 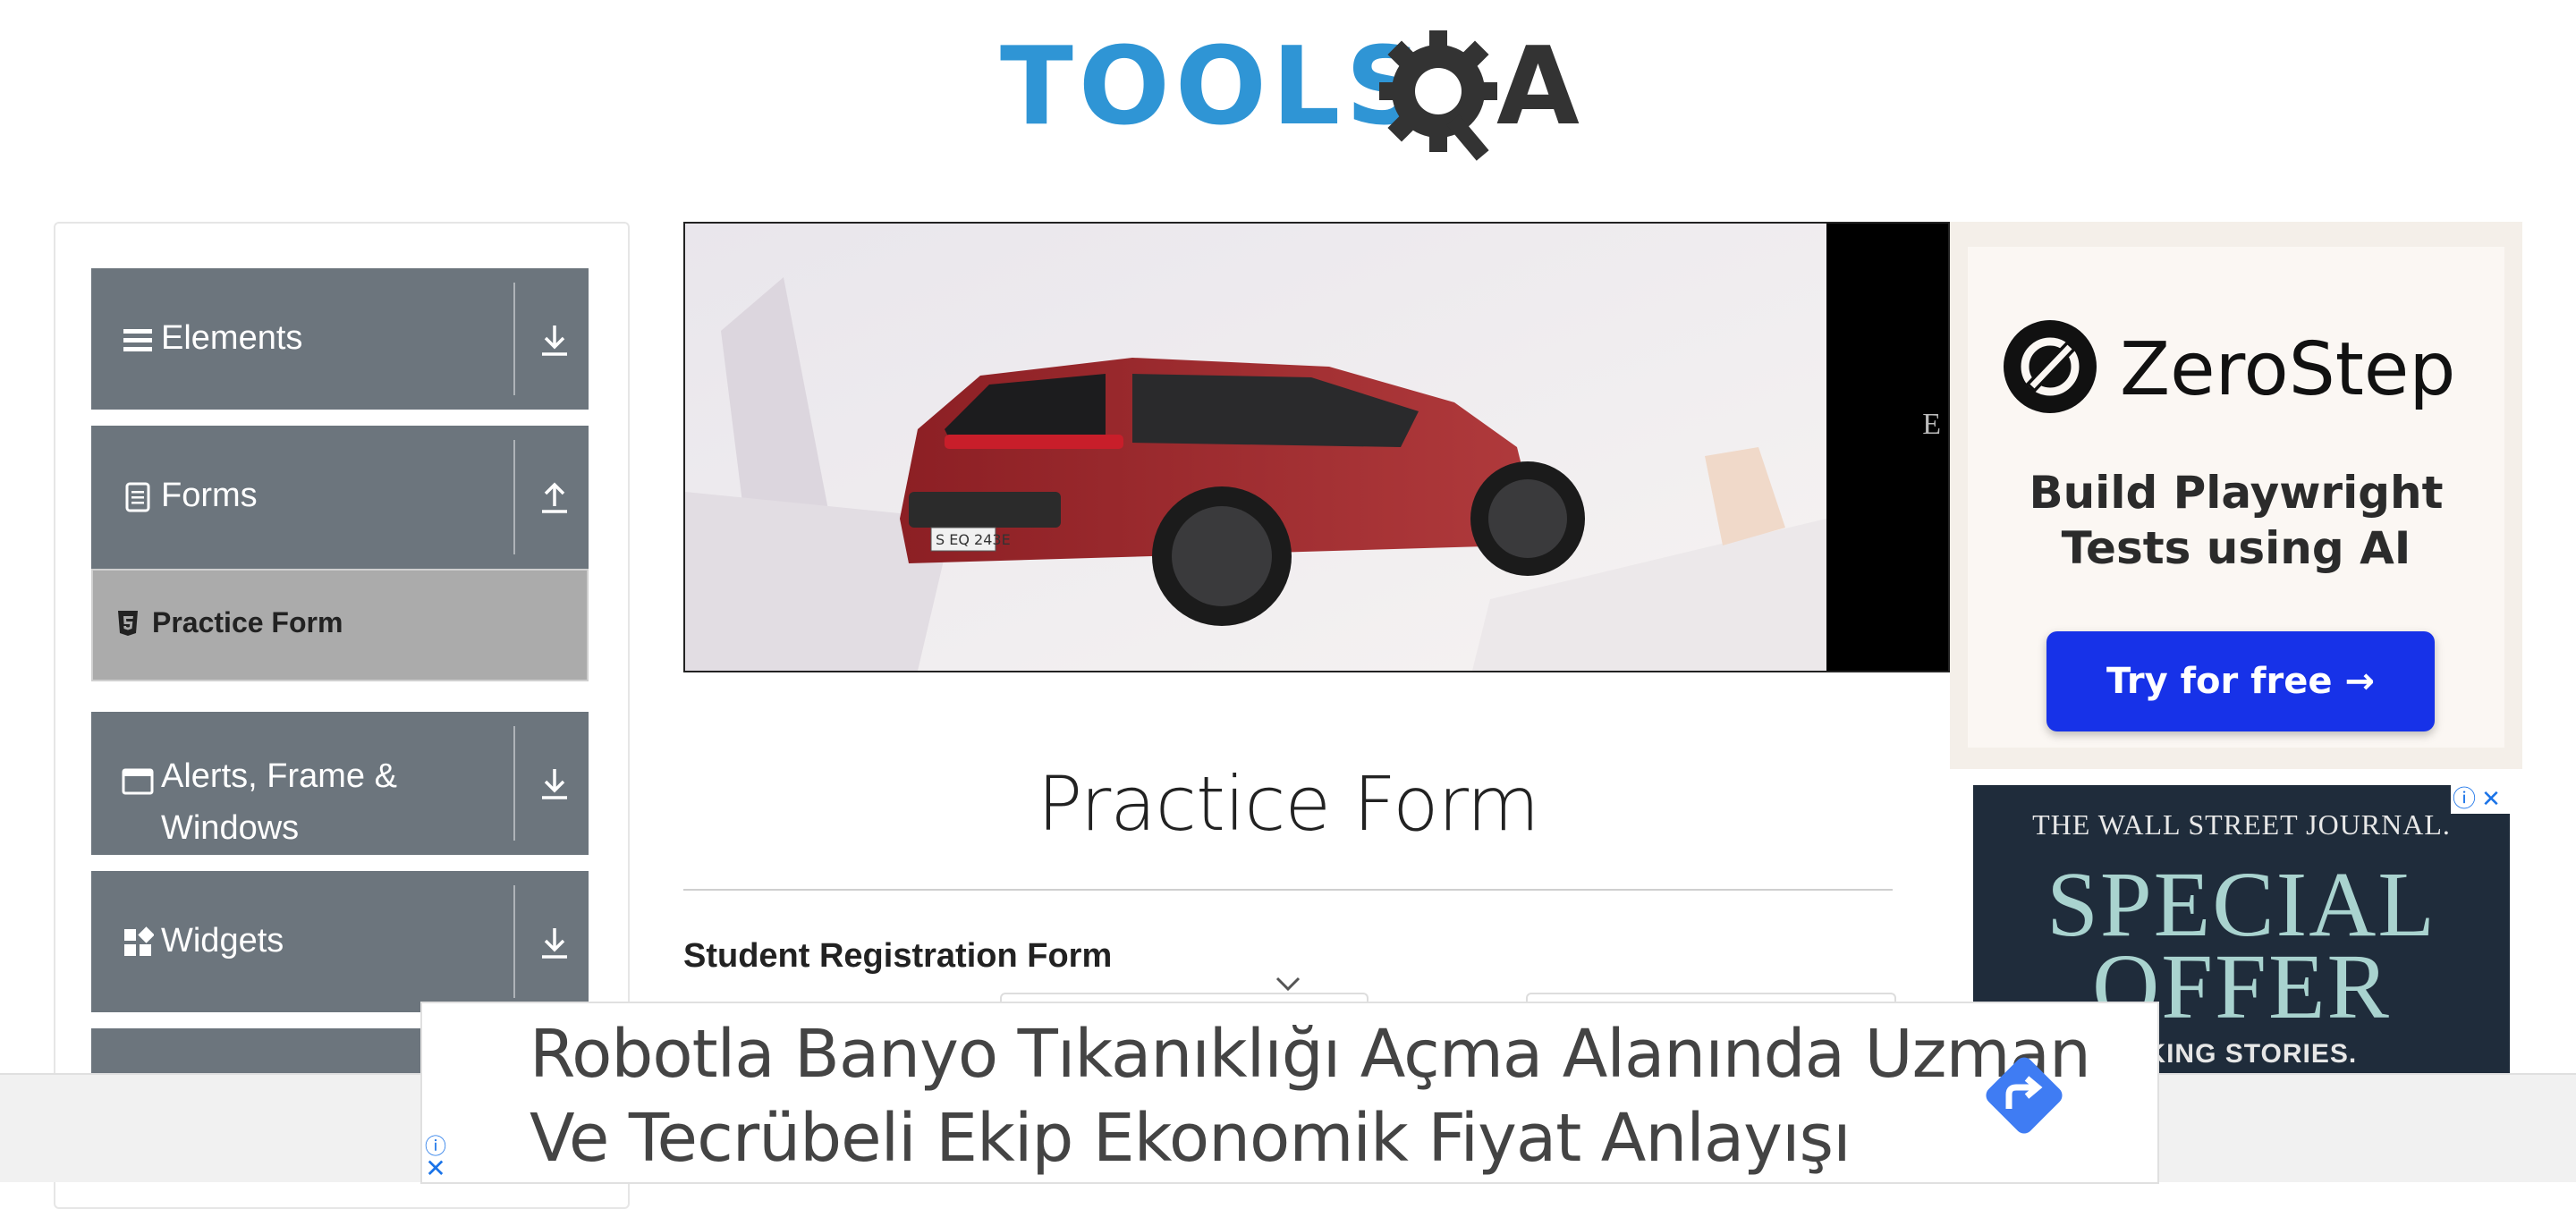 I want to click on sidebar-group-label-line2: Windows, so click(x=230, y=828).